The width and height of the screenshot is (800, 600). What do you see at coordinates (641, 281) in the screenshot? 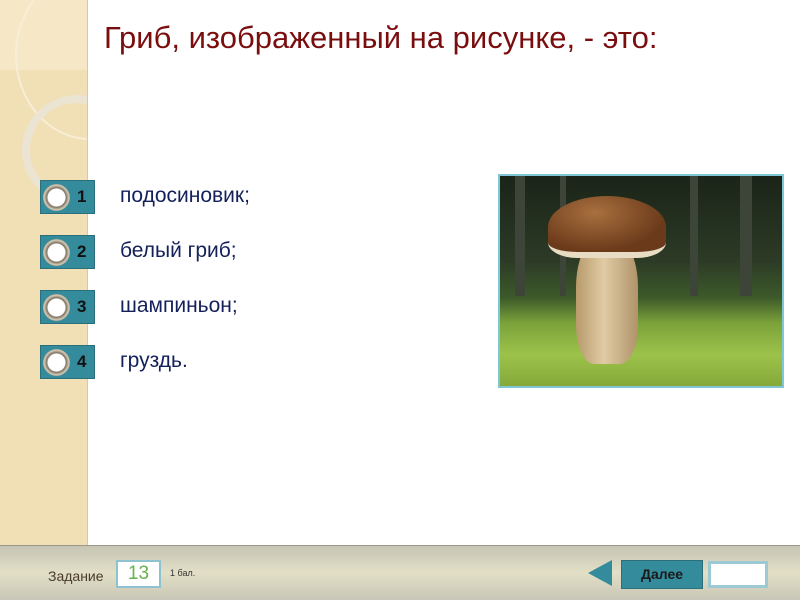
I see `mushroom-photo` at bounding box center [641, 281].